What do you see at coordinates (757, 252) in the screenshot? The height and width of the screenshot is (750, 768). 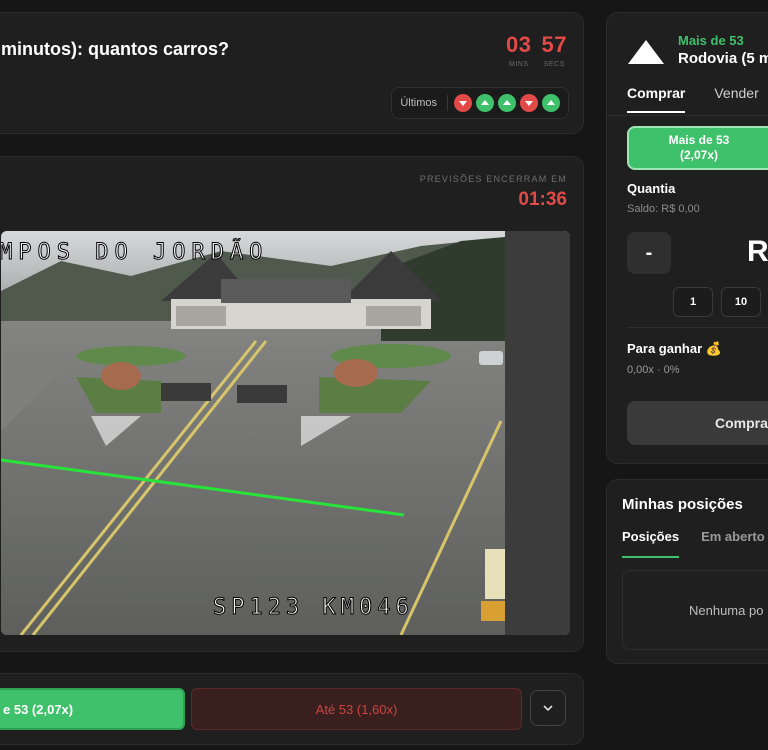 I see `amount-input: R` at bounding box center [757, 252].